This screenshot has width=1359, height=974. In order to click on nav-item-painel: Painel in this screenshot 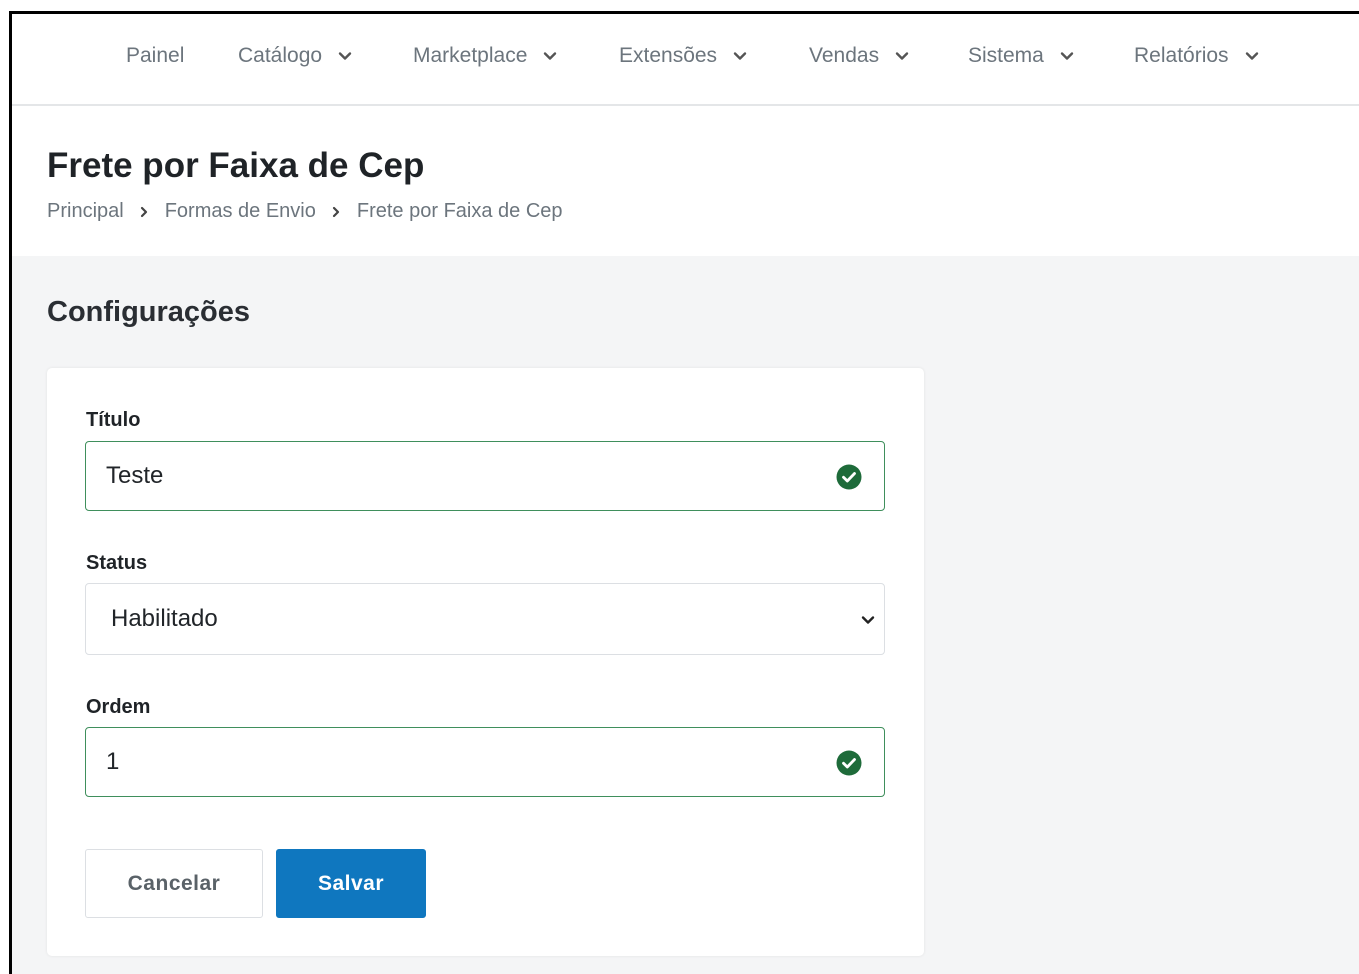, I will do `click(155, 56)`.